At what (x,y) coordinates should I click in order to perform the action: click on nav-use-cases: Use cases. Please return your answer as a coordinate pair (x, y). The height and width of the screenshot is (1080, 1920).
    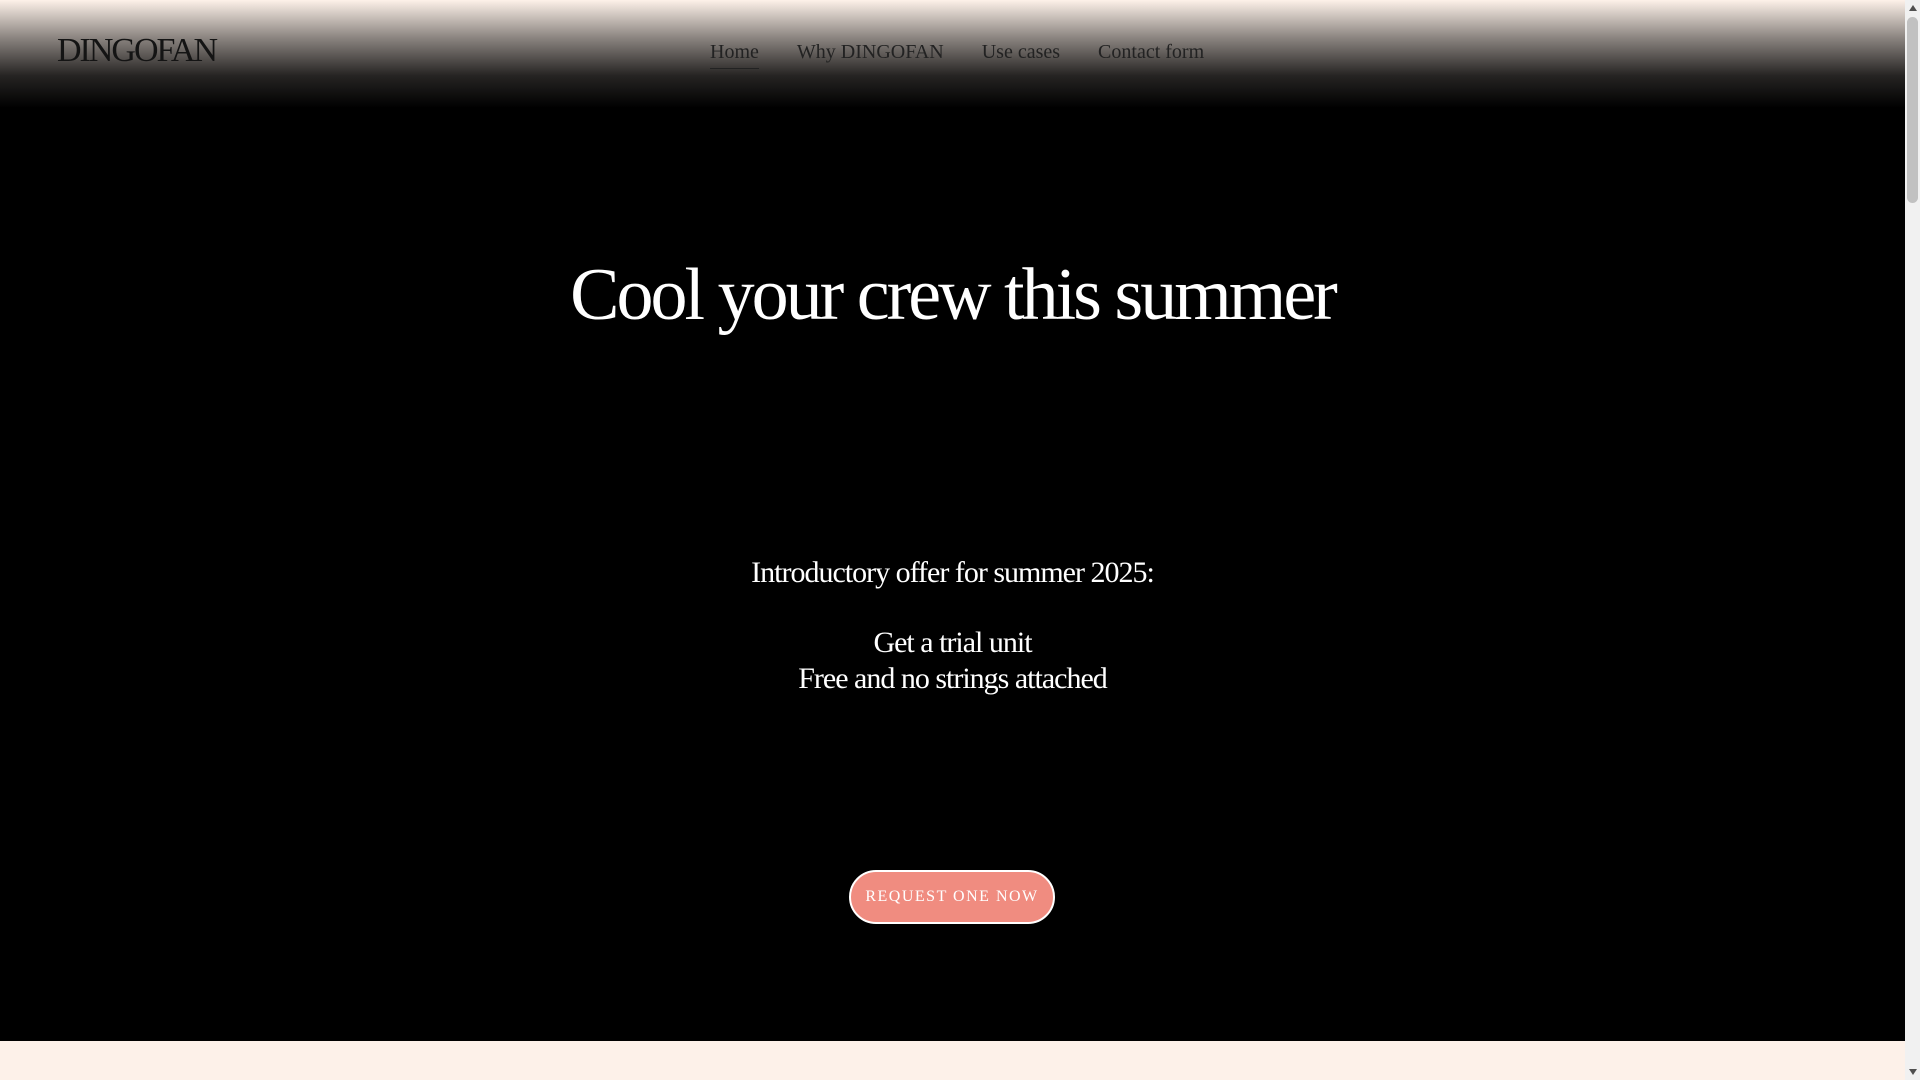
    Looking at the image, I should click on (1021, 53).